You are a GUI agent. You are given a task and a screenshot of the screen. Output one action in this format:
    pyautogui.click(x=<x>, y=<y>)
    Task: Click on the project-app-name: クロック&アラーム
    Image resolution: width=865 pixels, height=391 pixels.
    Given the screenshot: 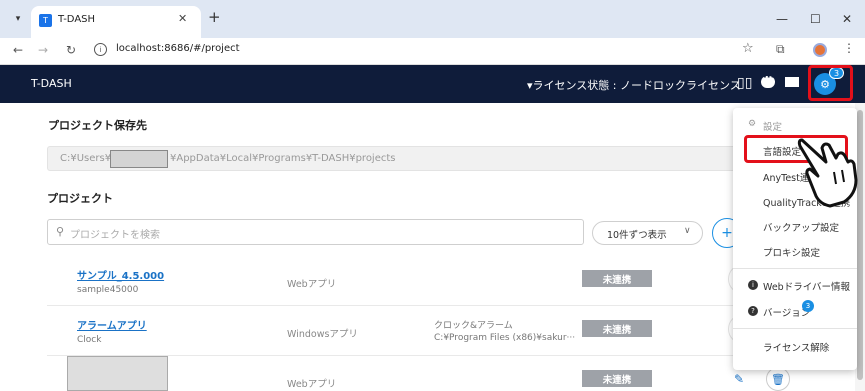 What is the action you would take?
    pyautogui.click(x=473, y=326)
    